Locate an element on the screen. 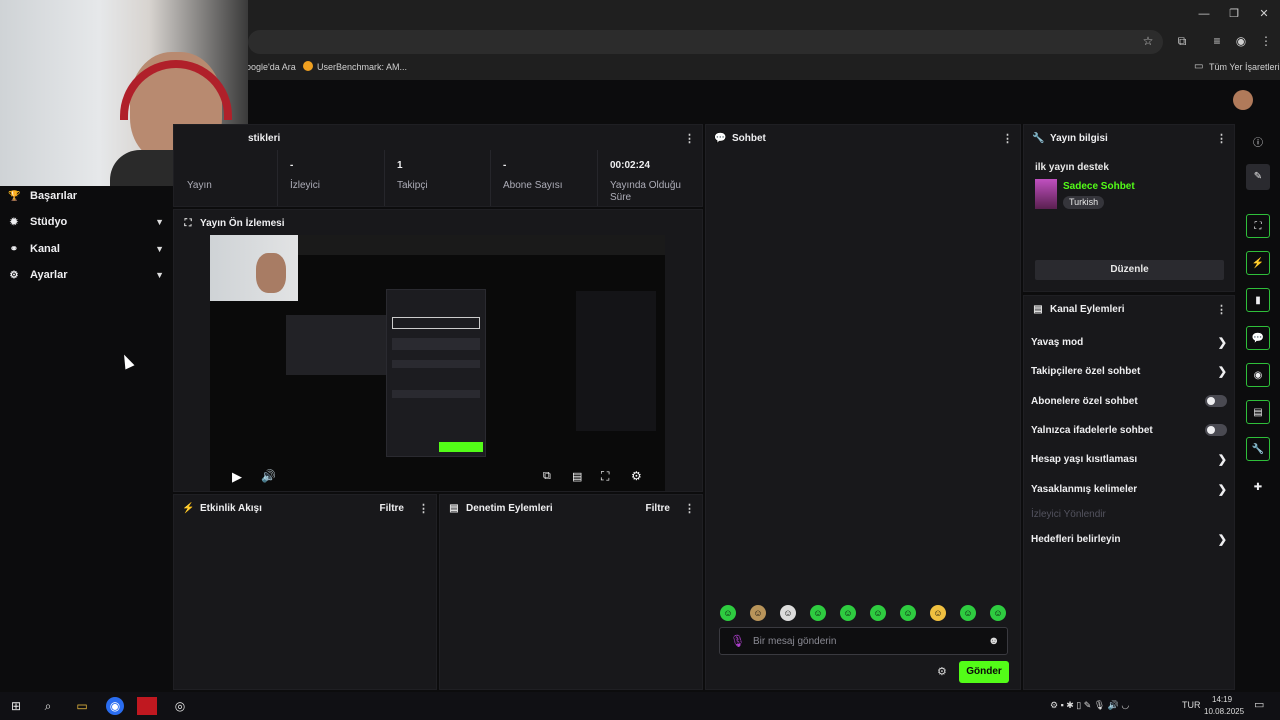 This screenshot has width=1280, height=720. preview-icon: ⛶ is located at coordinates (188, 223).